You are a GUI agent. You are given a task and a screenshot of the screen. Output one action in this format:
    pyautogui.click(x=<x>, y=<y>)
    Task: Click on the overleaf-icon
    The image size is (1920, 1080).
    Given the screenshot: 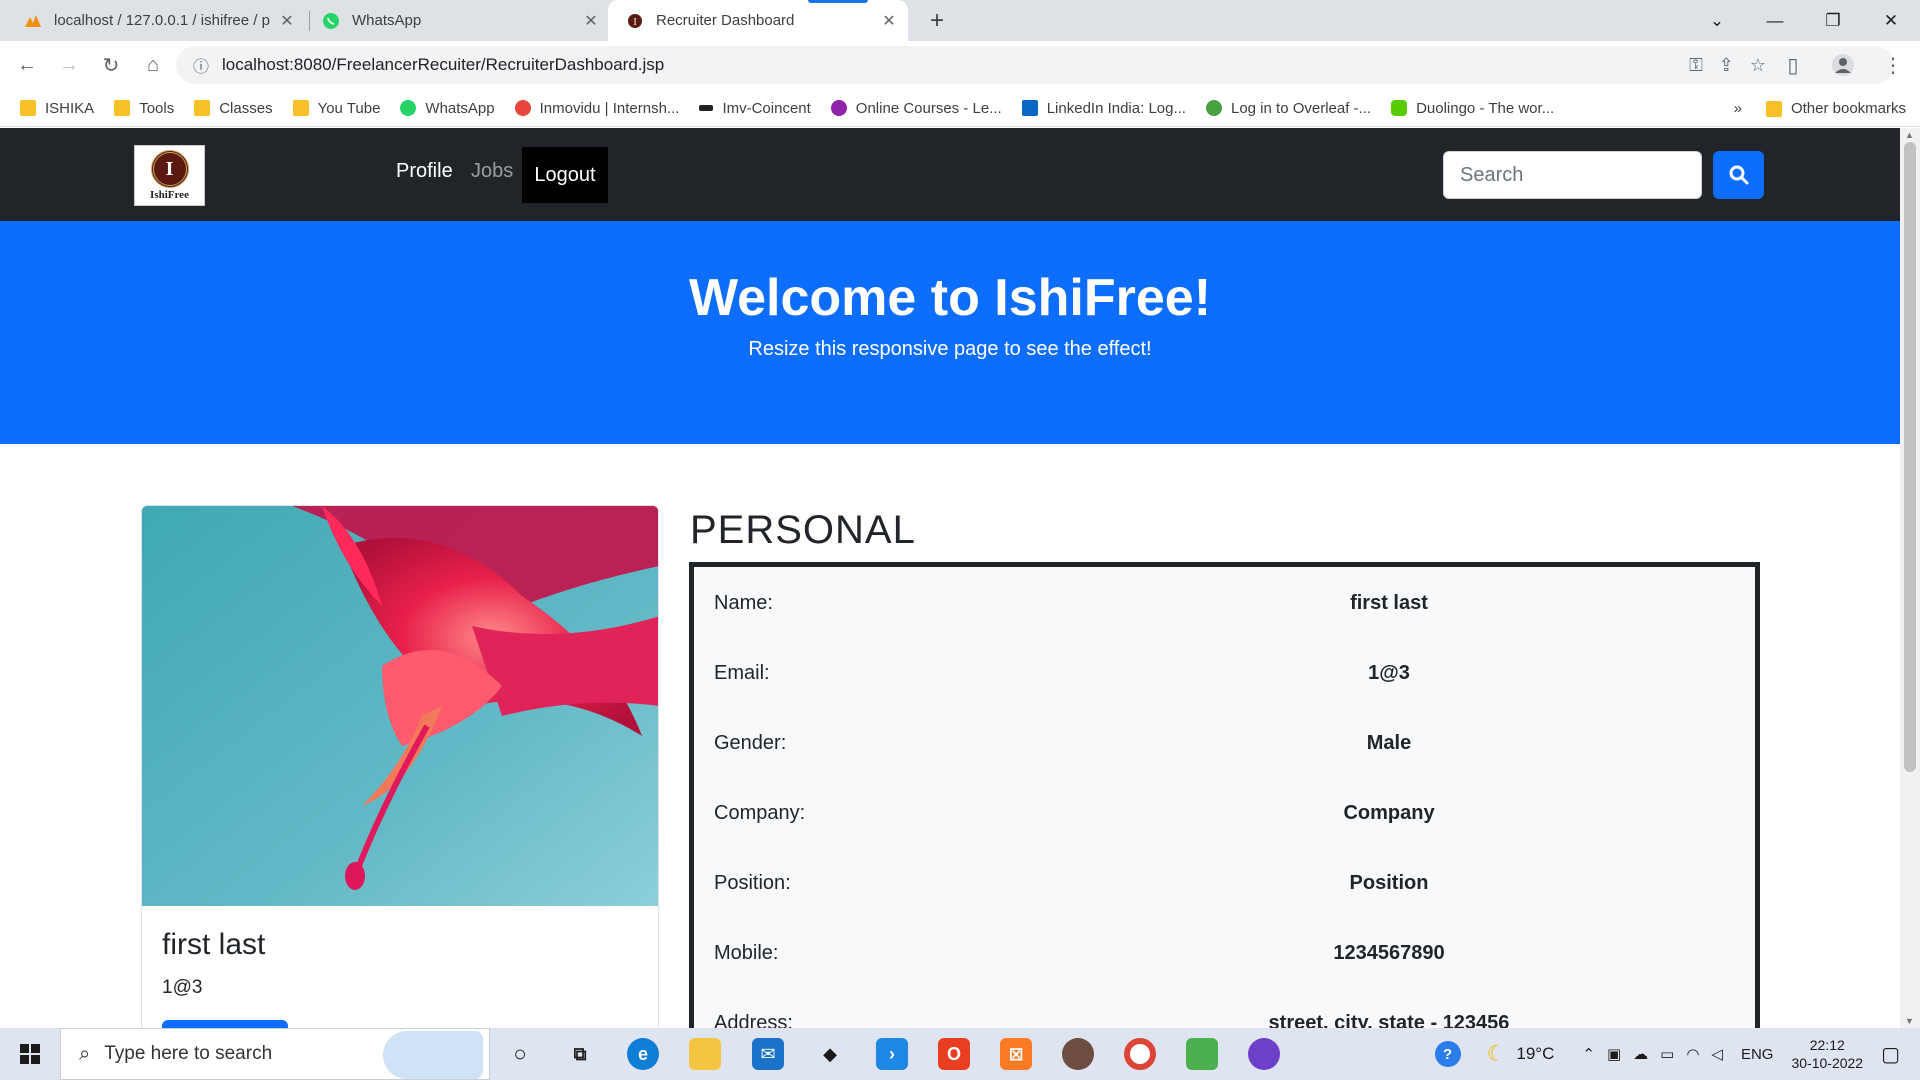 What is the action you would take?
    pyautogui.click(x=1213, y=108)
    